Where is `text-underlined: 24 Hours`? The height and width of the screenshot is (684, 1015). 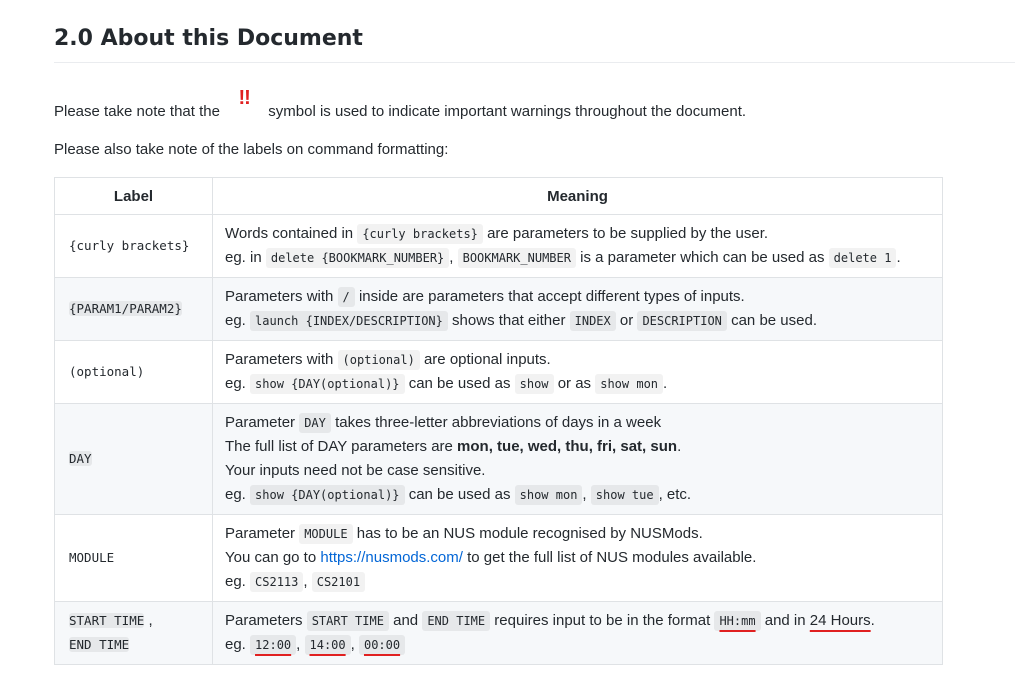 text-underlined: 24 Hours is located at coordinates (840, 620).